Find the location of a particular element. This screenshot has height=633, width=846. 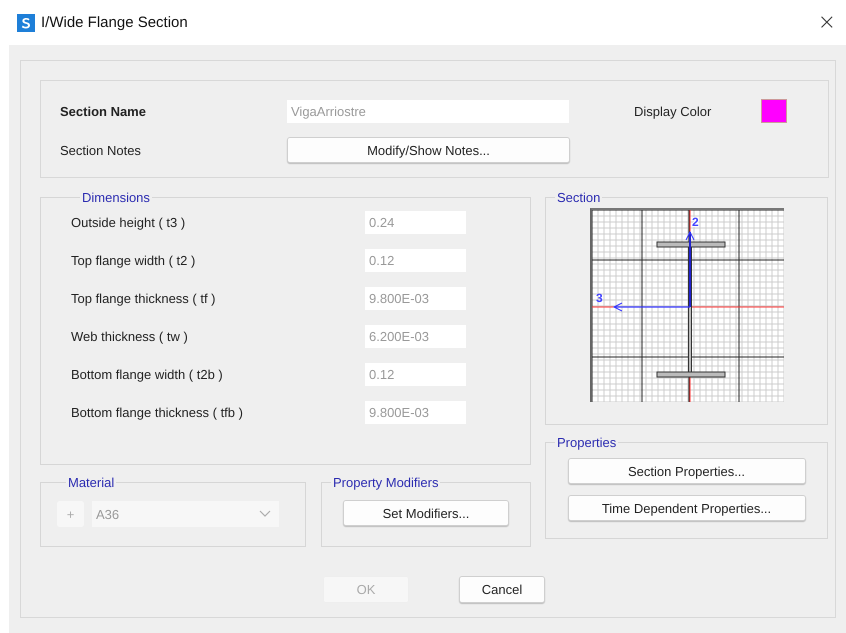

color-swatch is located at coordinates (774, 111).